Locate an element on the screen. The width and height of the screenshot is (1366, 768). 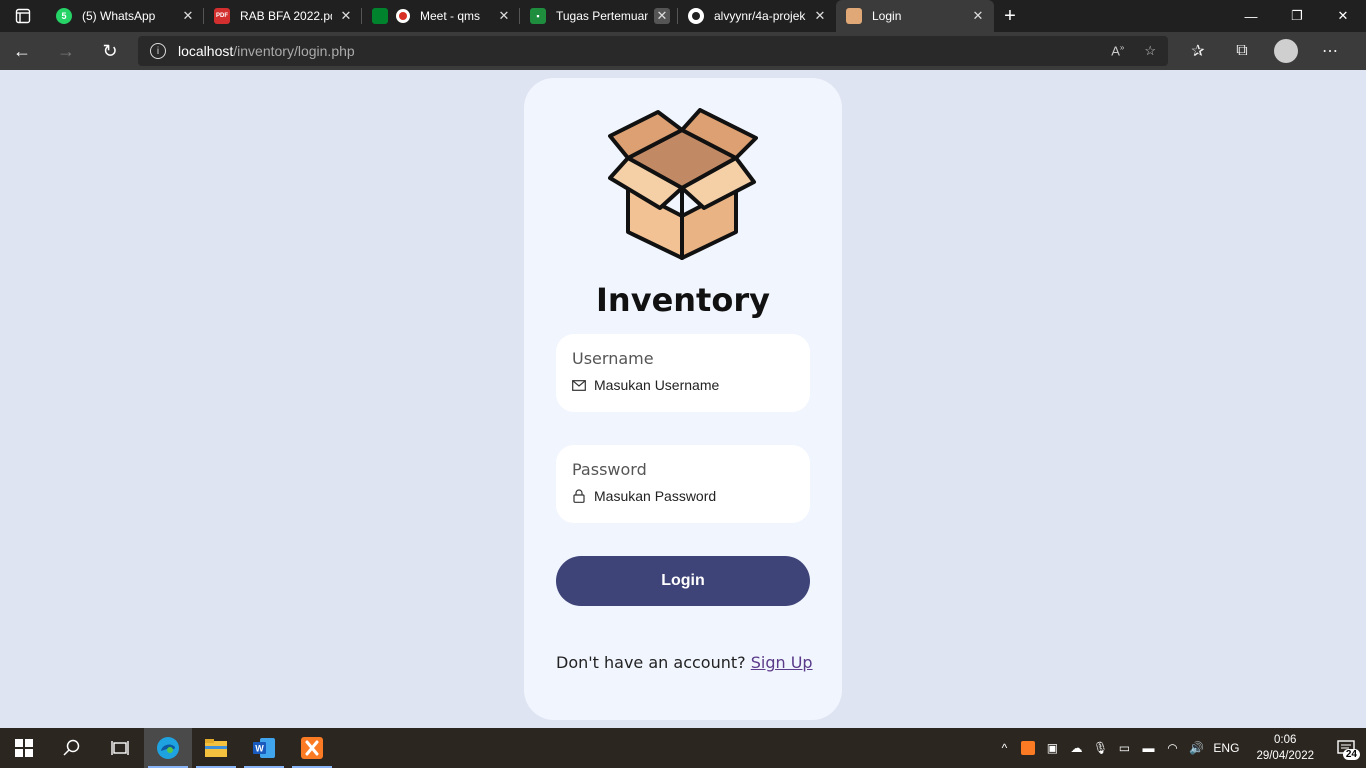
minimize-button: — is located at coordinates (1251, 16).